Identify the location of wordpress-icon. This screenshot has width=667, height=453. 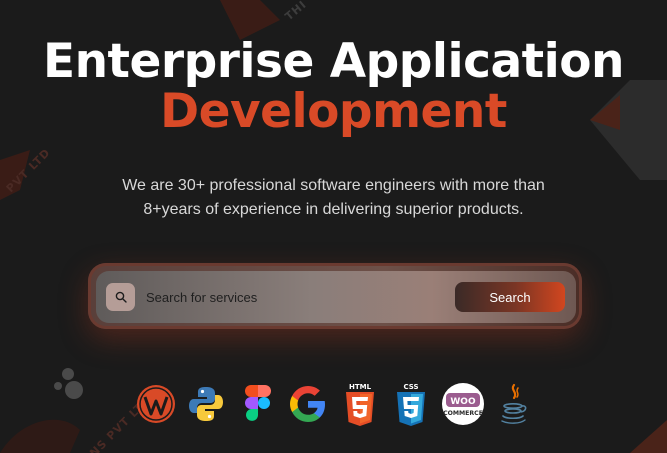
(156, 404).